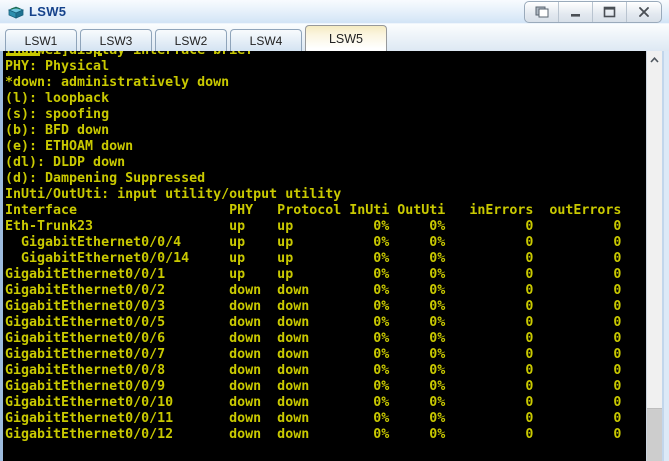  I want to click on always-on-top-button, so click(542, 12).